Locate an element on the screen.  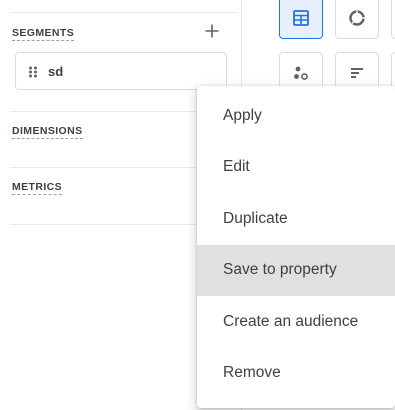
menu-item-apply: Apply is located at coordinates (296, 116).